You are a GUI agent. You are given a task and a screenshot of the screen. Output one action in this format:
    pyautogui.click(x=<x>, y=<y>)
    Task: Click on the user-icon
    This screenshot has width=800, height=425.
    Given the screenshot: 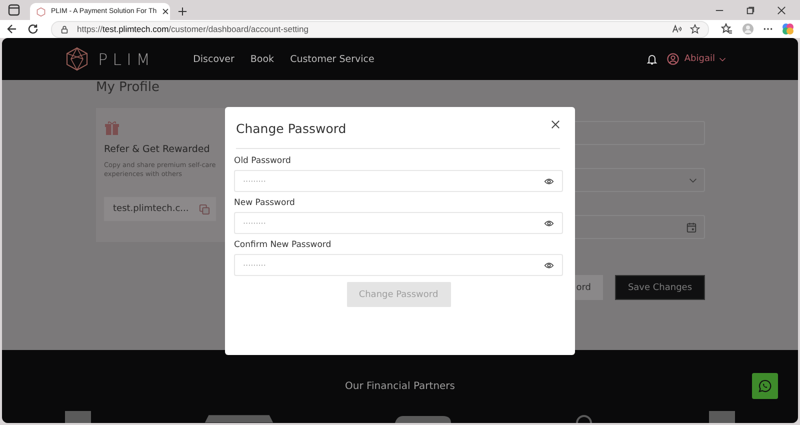 What is the action you would take?
    pyautogui.click(x=673, y=59)
    